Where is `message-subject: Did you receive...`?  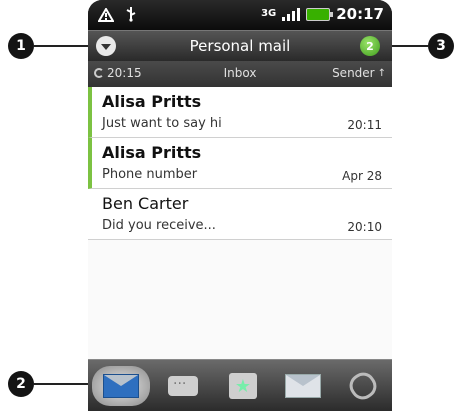 message-subject: Did you receive... is located at coordinates (159, 225).